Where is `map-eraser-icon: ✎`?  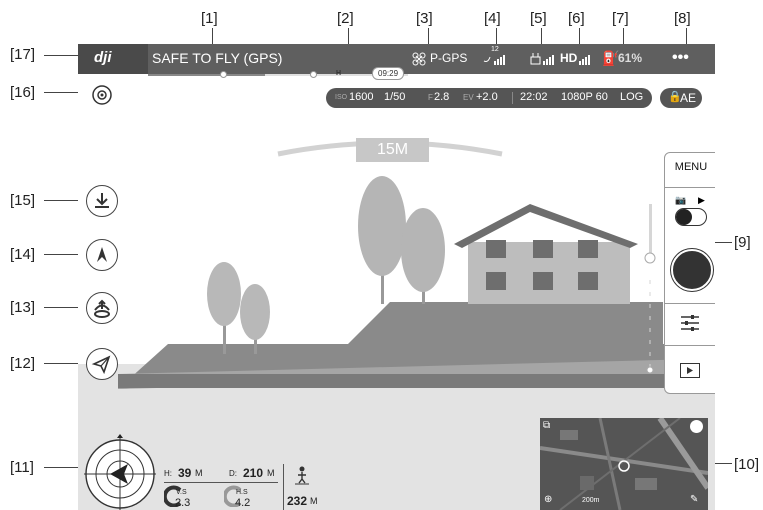
map-eraser-icon: ✎ is located at coordinates (694, 499).